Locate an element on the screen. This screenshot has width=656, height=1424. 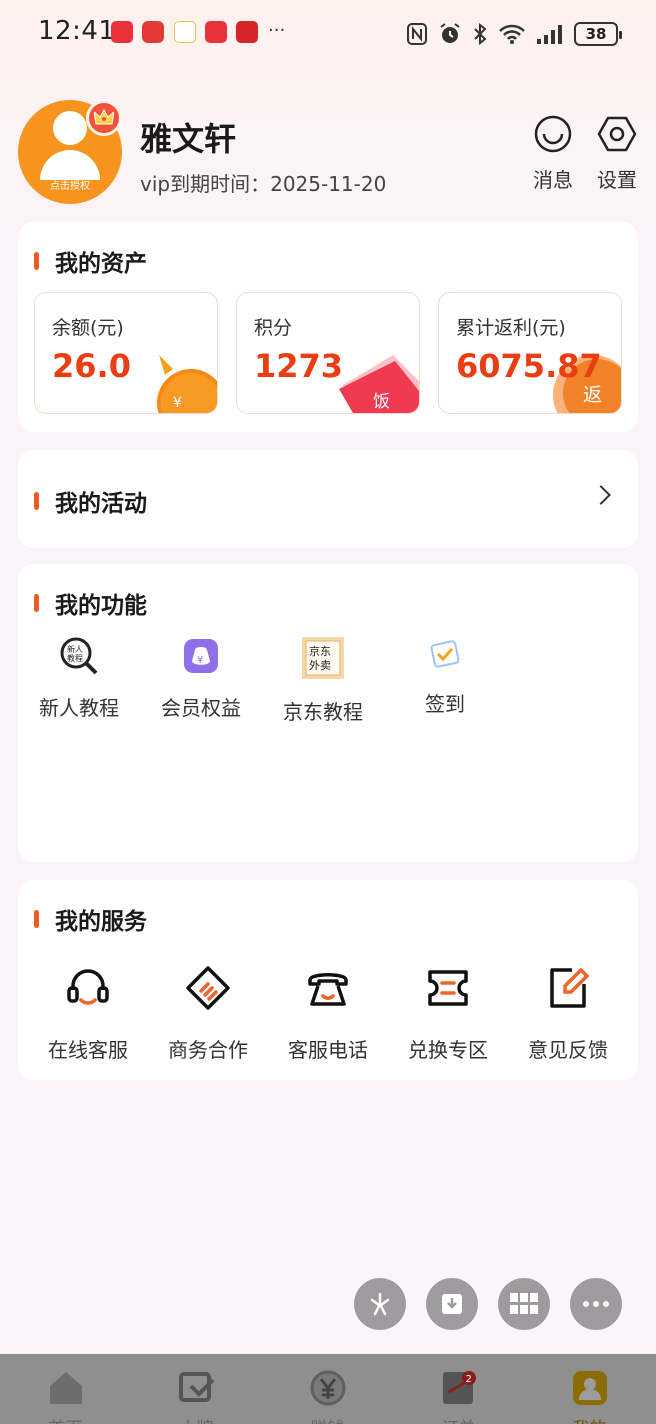
checkin-label: 签到 is located at coordinates (445, 704).